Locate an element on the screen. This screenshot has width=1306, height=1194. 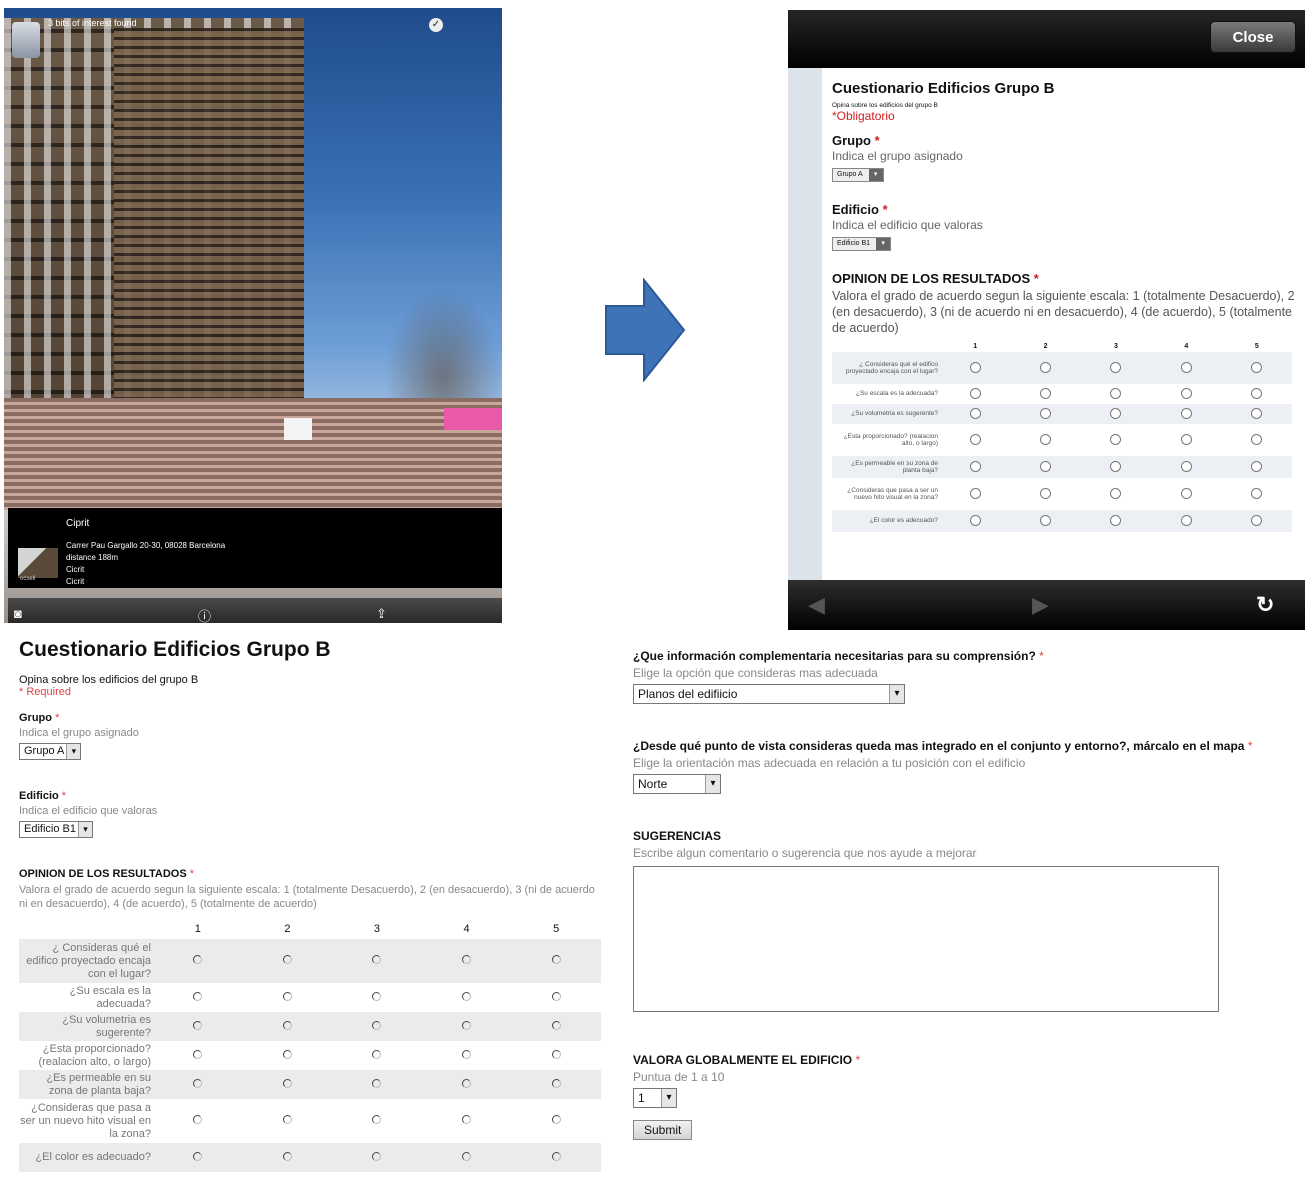
info-icon: ⓘ is located at coordinates (204, 614).